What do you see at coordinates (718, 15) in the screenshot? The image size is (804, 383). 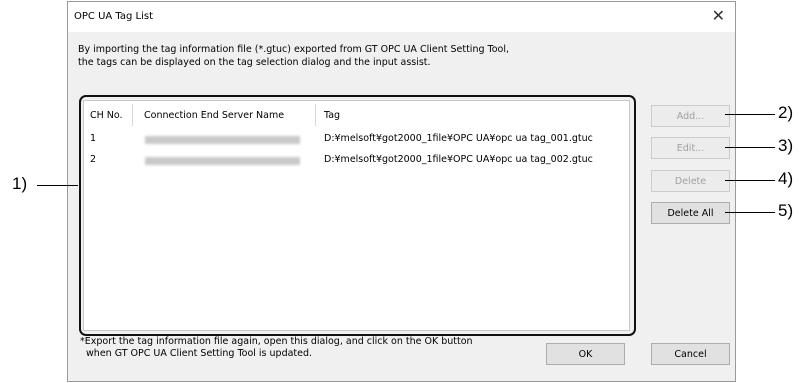 I see `close-icon: ✕` at bounding box center [718, 15].